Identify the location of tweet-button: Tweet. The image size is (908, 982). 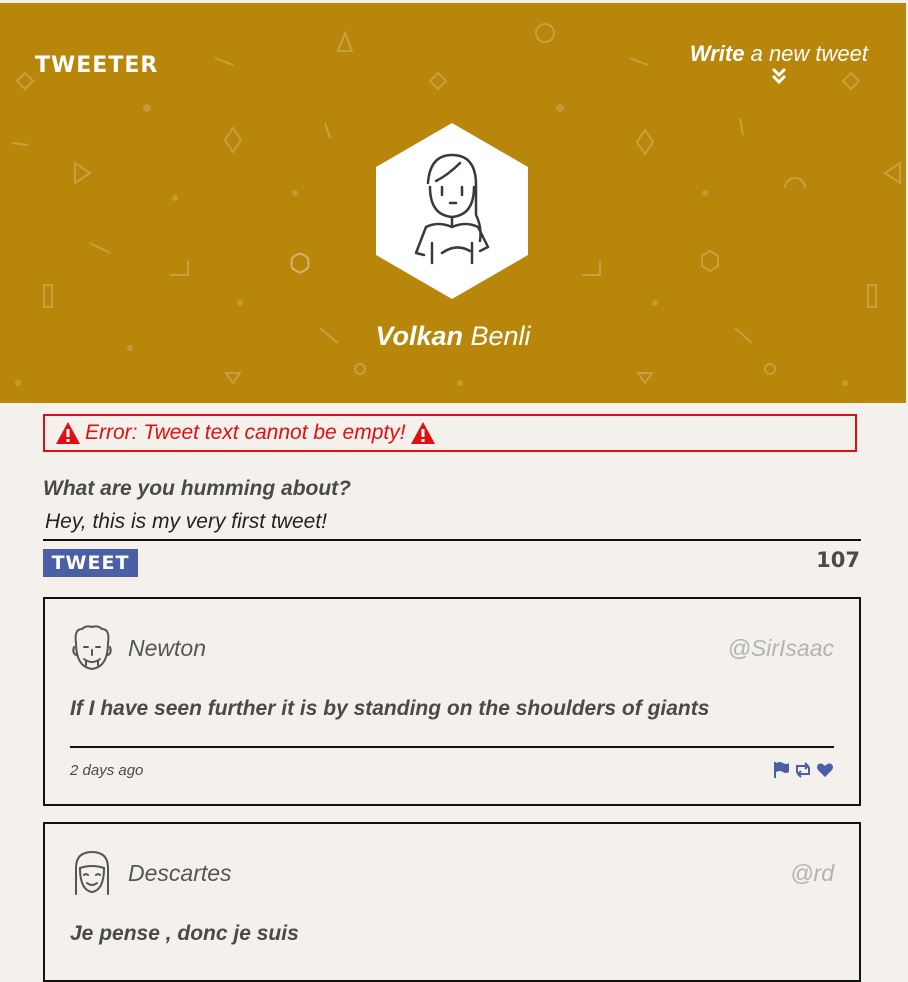
(90, 563).